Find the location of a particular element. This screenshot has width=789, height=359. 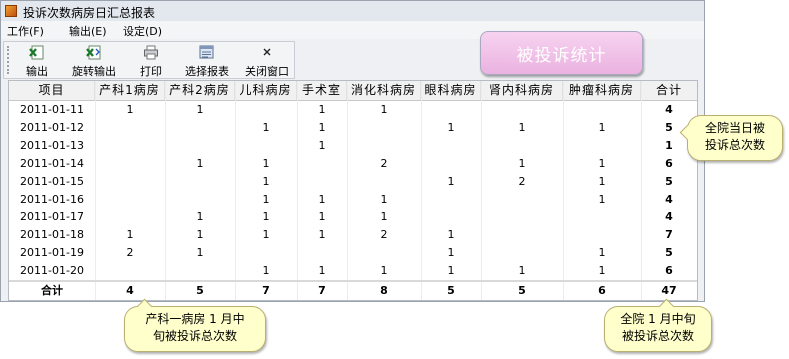

print-button: 打印 is located at coordinates (151, 61).